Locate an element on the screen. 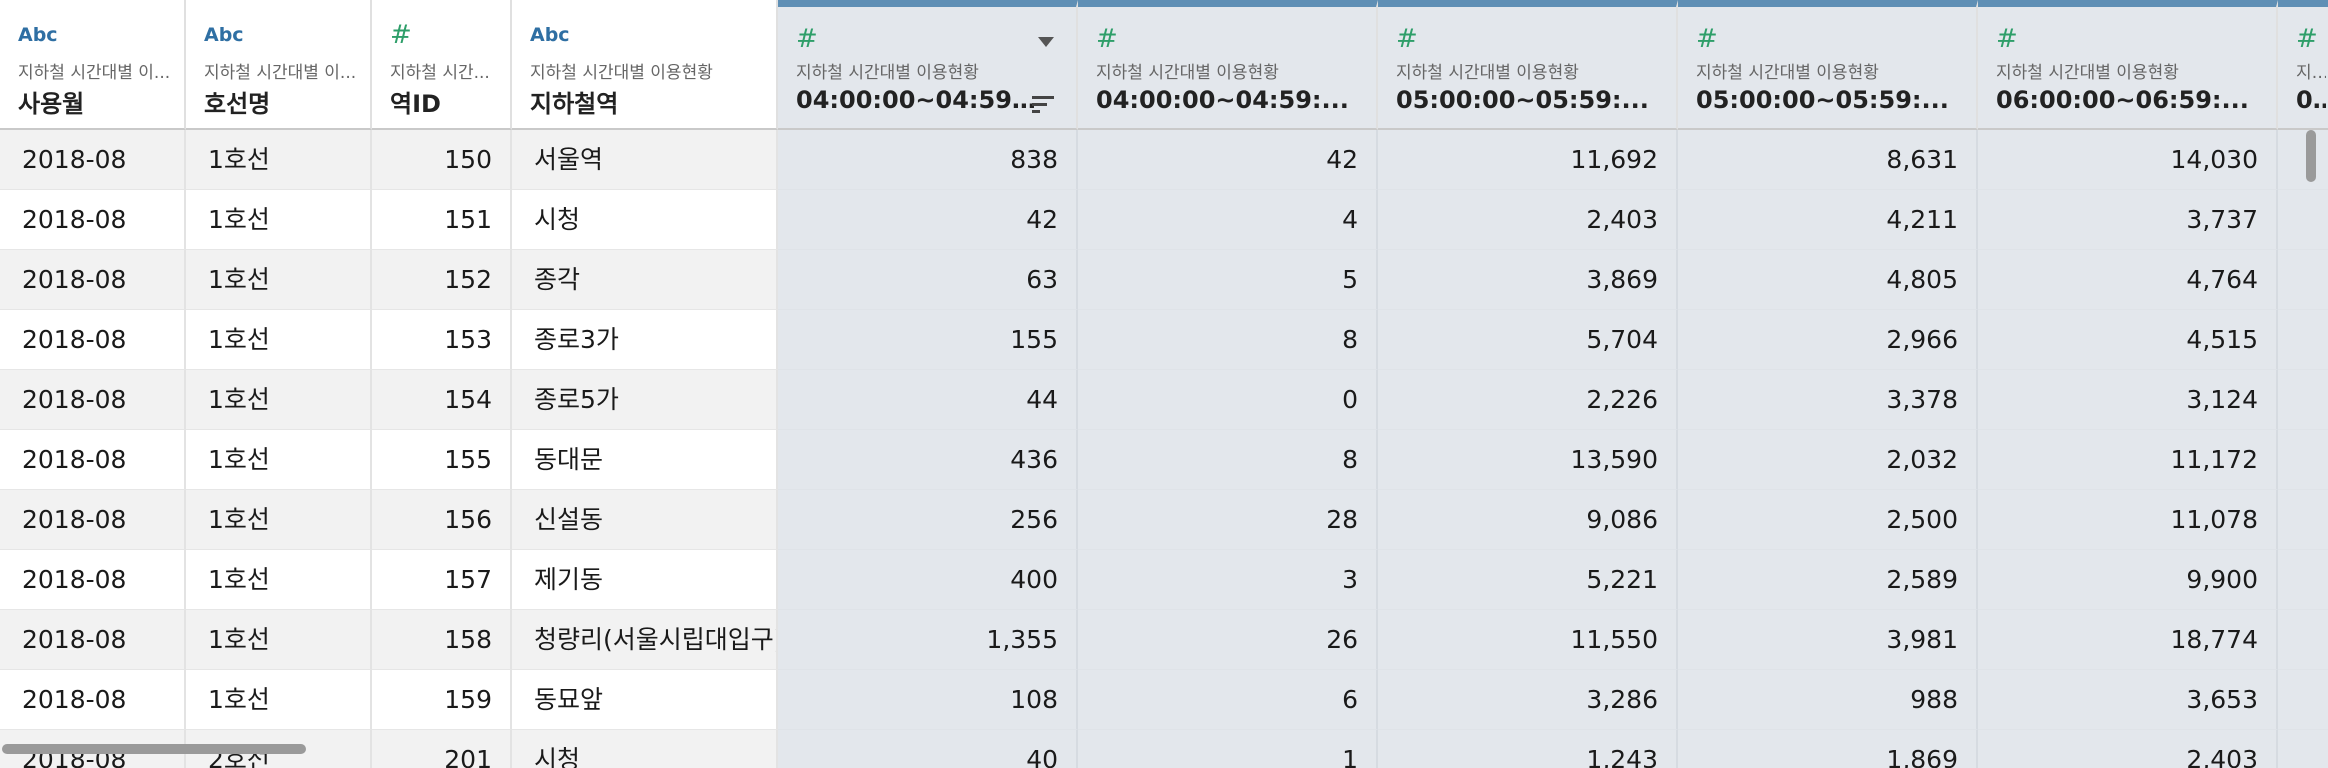 The image size is (2328, 768). column-header: Abc 지하철 시간대별 이... 사용월 is located at coordinates (93, 65).